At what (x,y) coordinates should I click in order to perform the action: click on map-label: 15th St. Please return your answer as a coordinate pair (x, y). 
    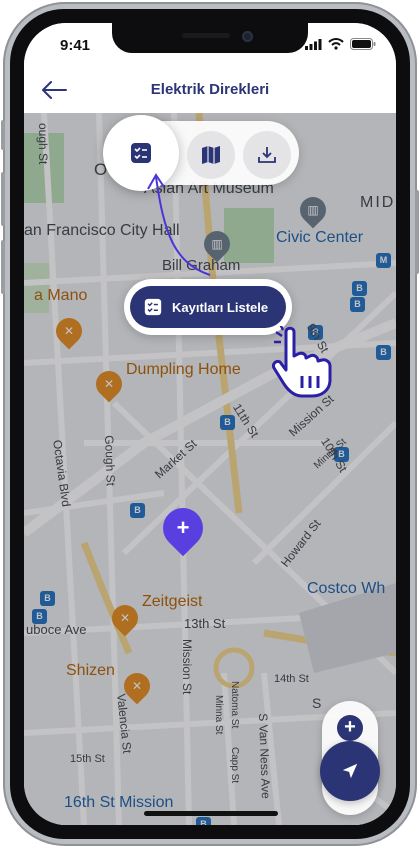
    Looking at the image, I should click on (87, 759).